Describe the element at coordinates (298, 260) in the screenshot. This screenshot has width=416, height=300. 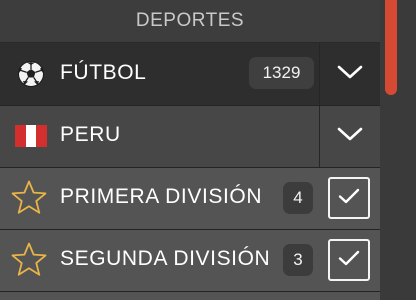
I see `event-count-badge: 3` at that location.